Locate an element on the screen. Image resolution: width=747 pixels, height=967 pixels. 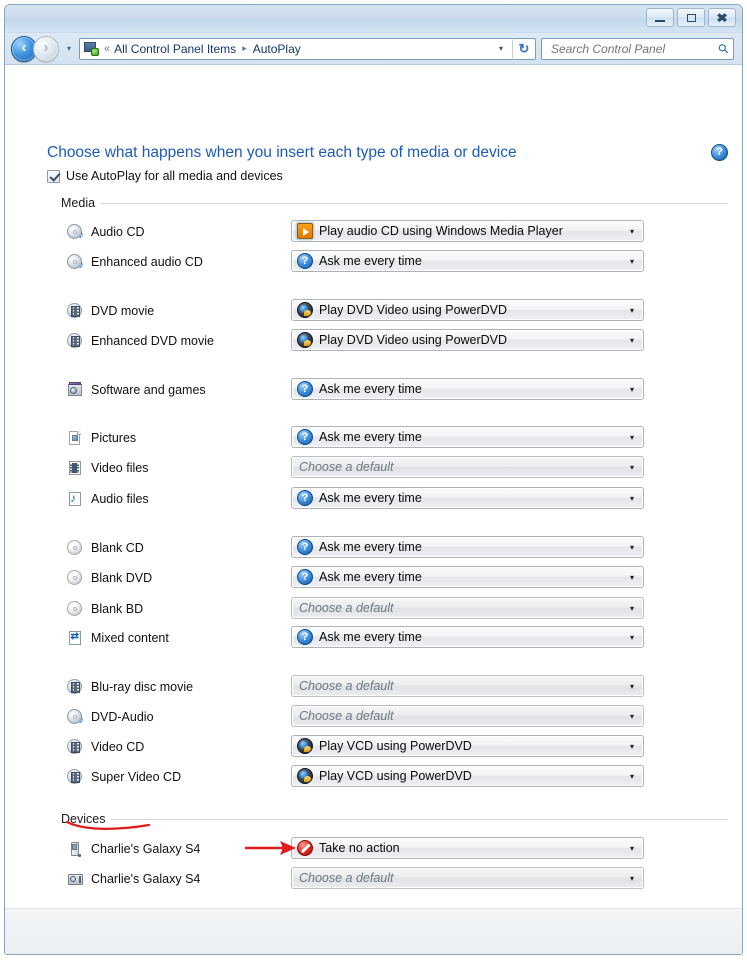
autoplay-row-label: Blank CD is located at coordinates (117, 548).